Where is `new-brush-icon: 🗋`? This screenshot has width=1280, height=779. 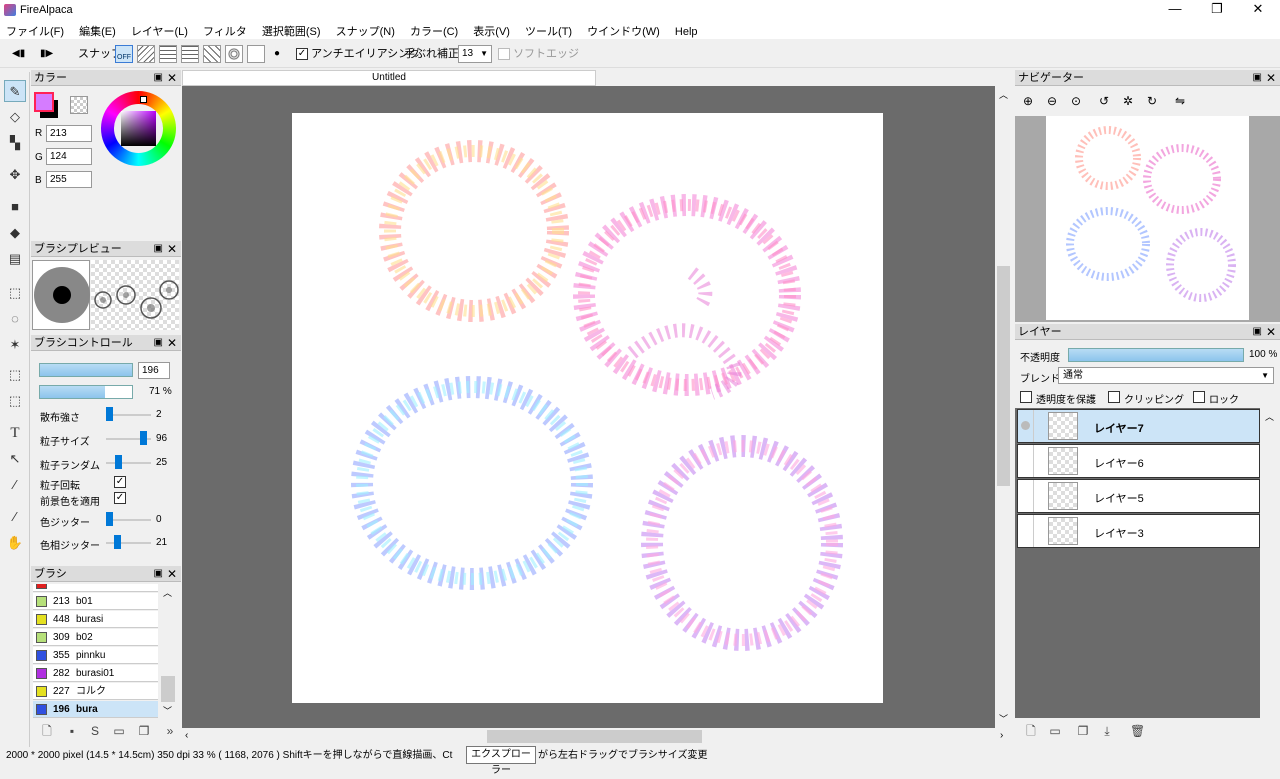 new-brush-icon: 🗋 is located at coordinates (47, 731).